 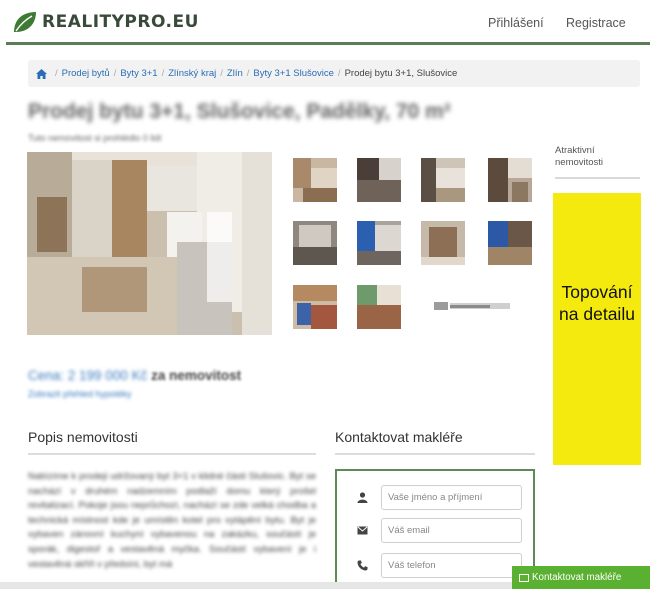 I want to click on bottom-scroll-bar, so click(x=256, y=585).